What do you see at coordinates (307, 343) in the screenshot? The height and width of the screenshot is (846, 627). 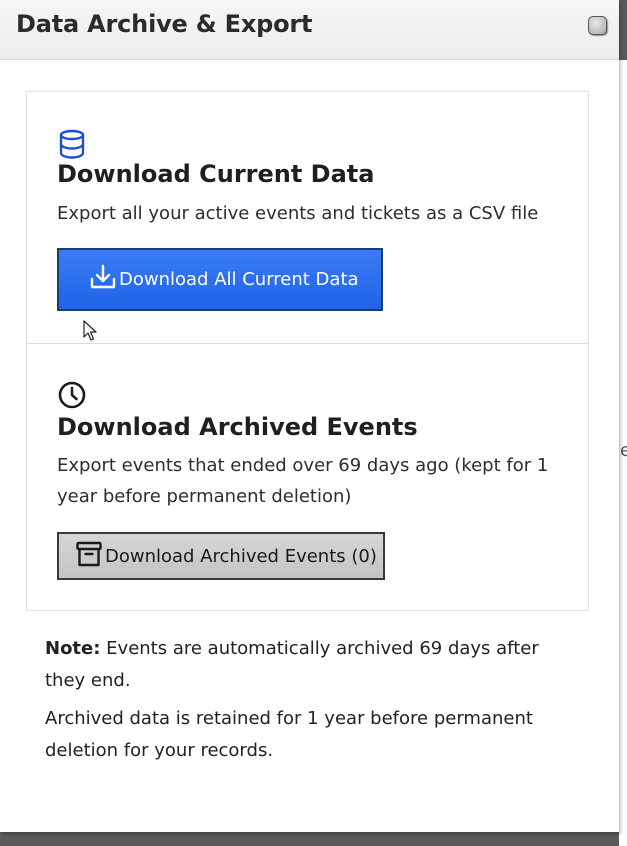 I see `section-divider` at bounding box center [307, 343].